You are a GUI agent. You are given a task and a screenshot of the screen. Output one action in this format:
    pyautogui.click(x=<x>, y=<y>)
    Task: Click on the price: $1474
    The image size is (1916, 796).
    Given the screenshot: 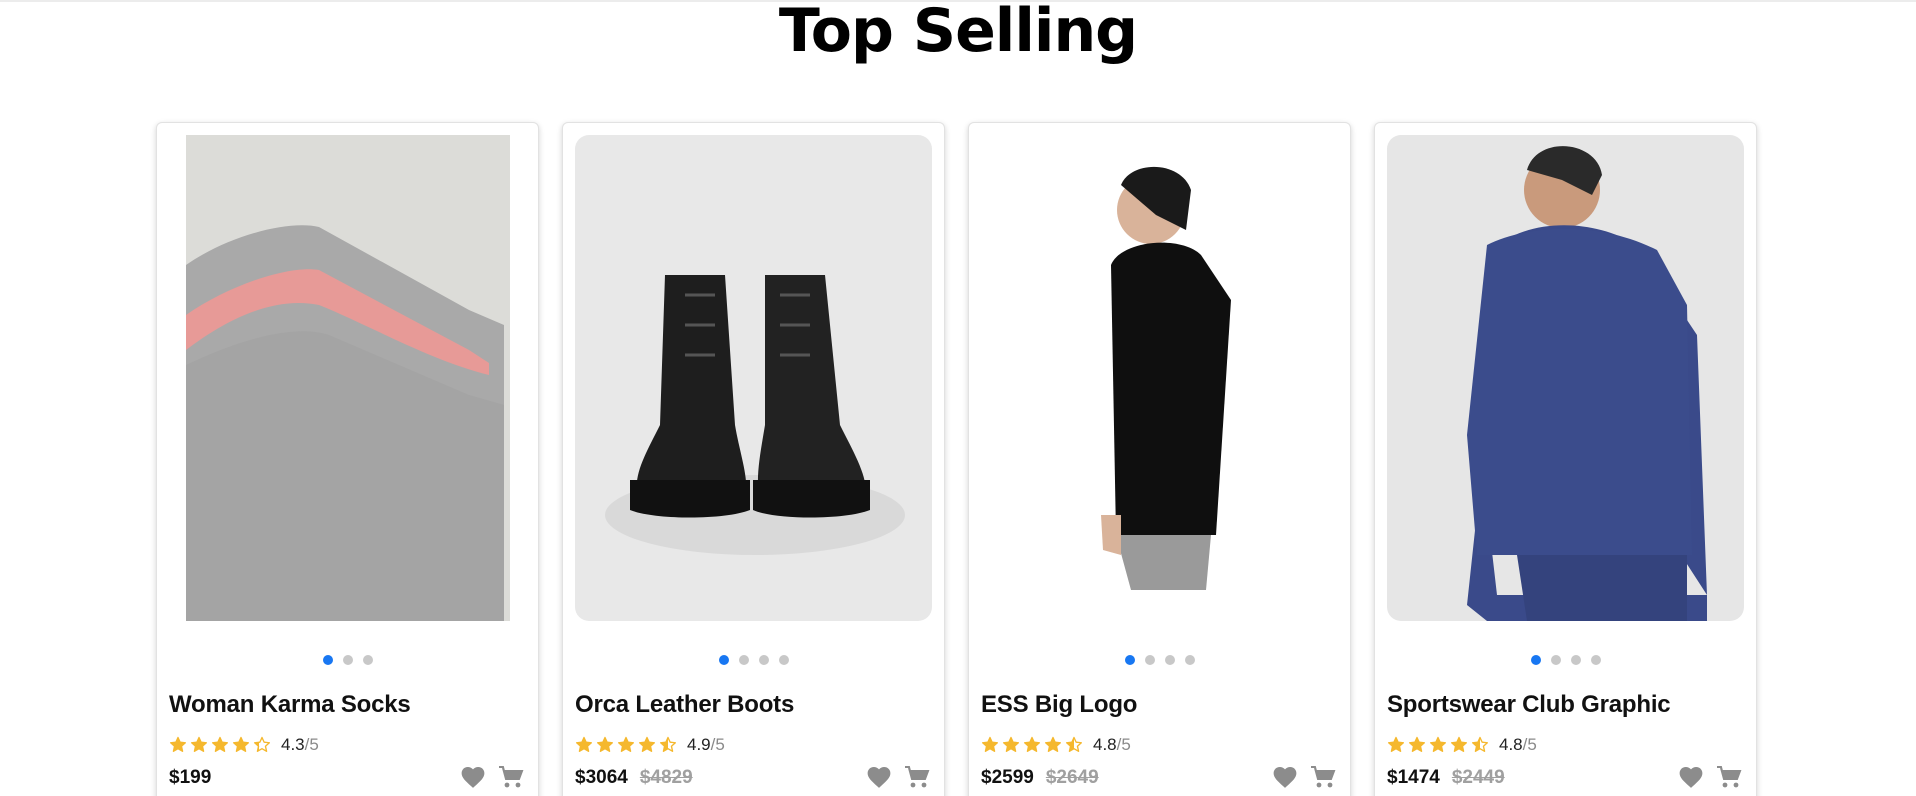 What is the action you would take?
    pyautogui.click(x=1413, y=777)
    